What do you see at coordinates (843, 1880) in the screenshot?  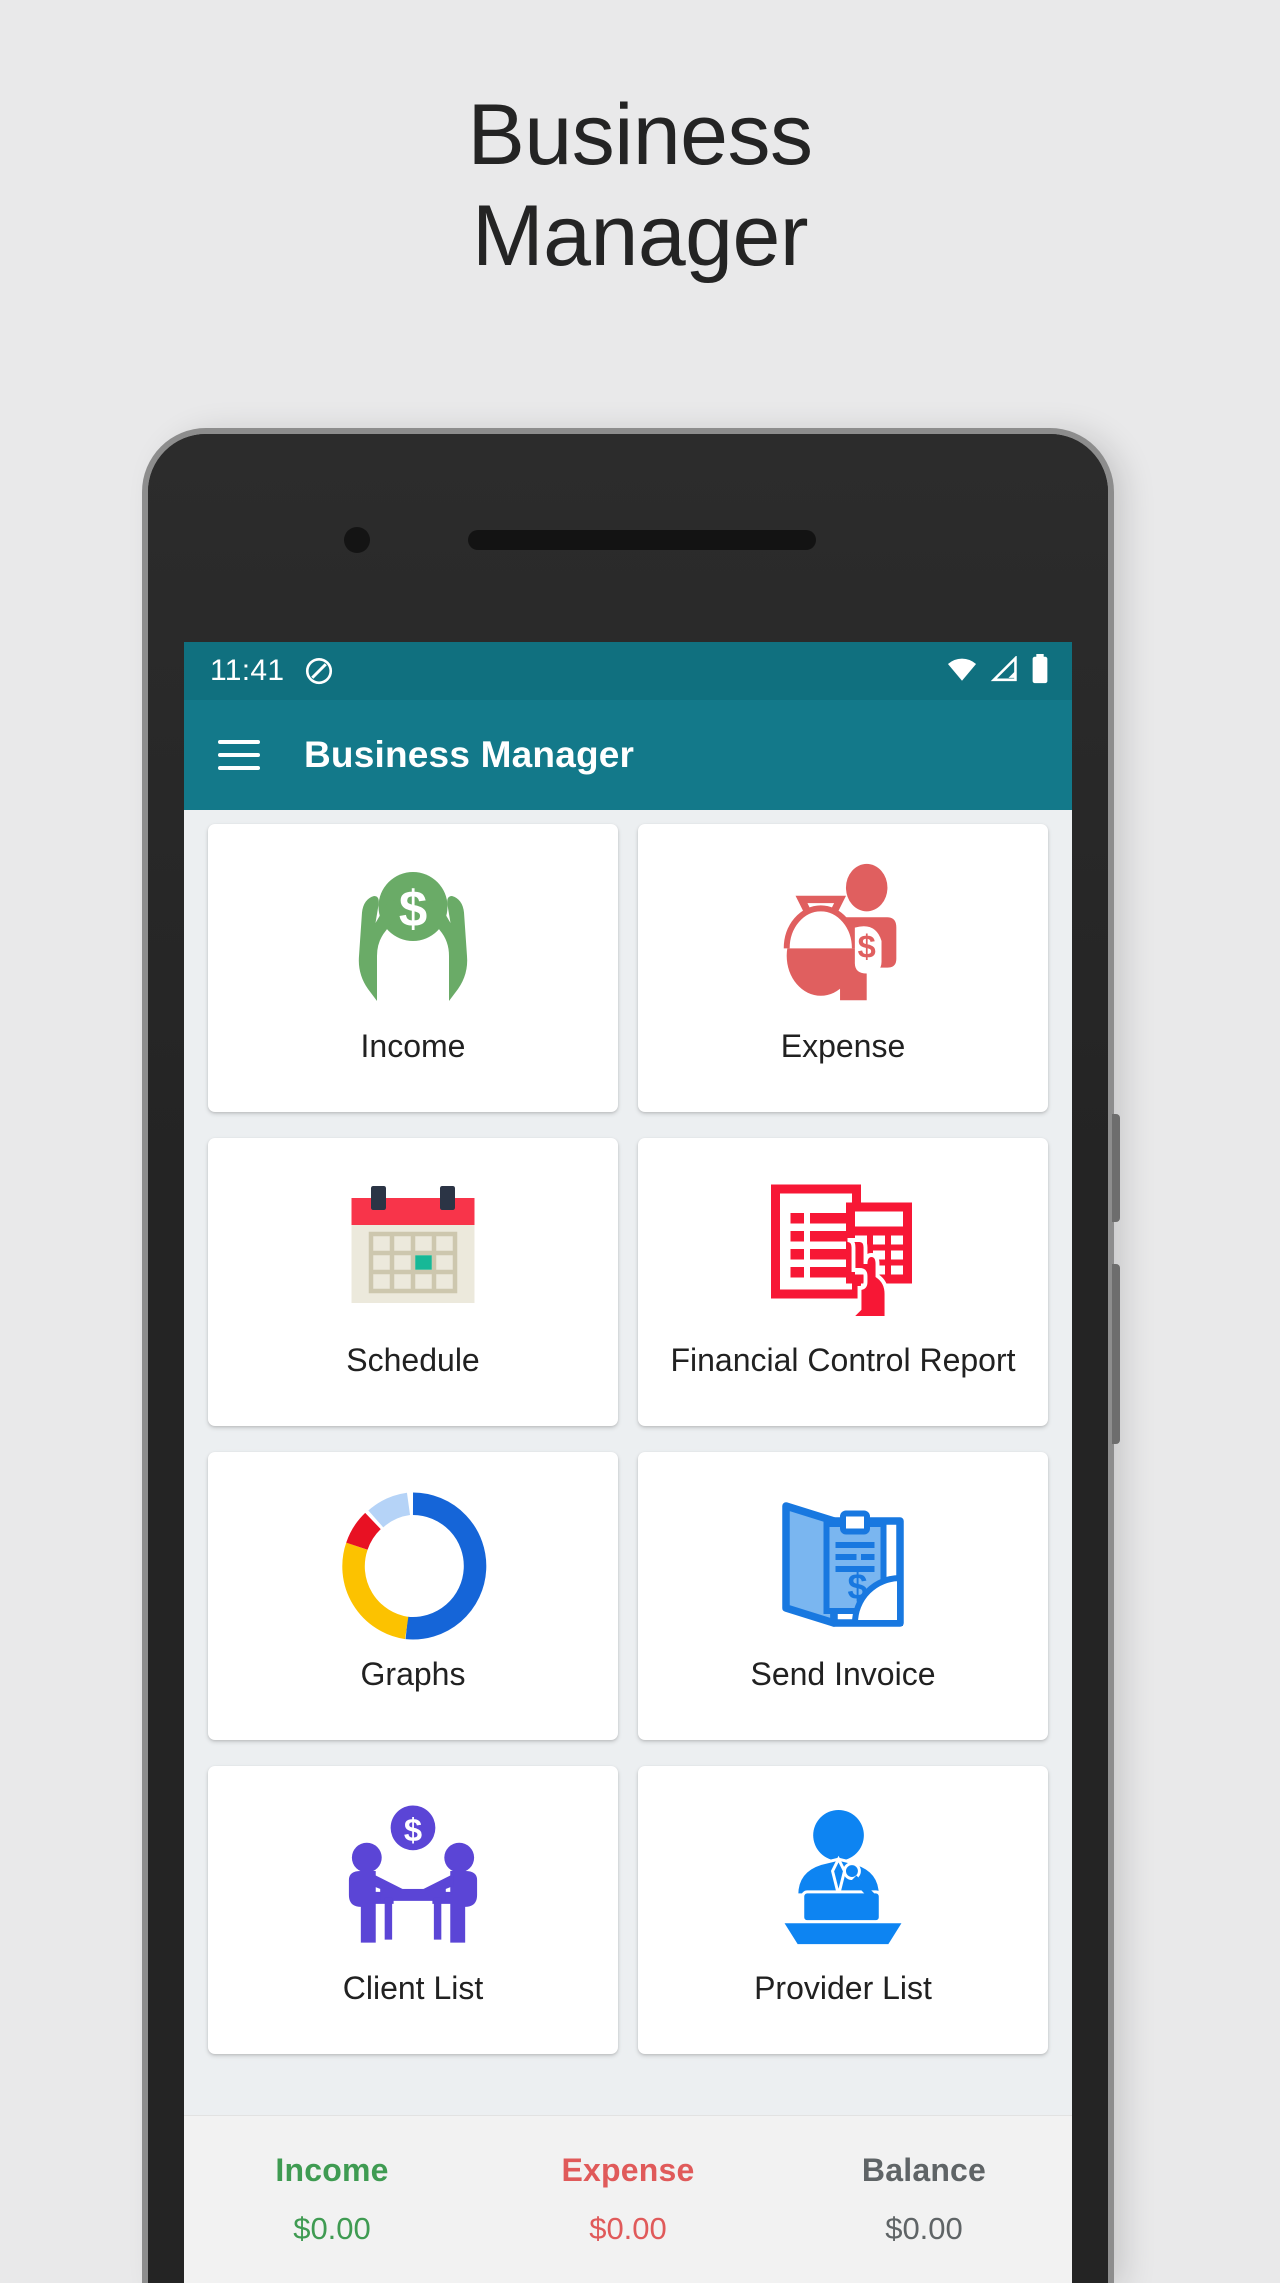 I see `speaker-podium-icon` at bounding box center [843, 1880].